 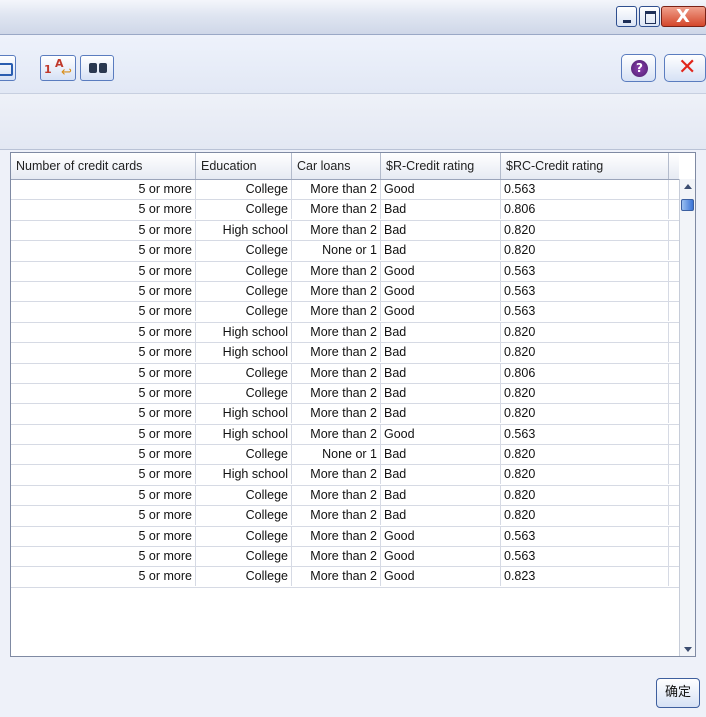 I want to click on scroll-up-icon, so click(x=688, y=187).